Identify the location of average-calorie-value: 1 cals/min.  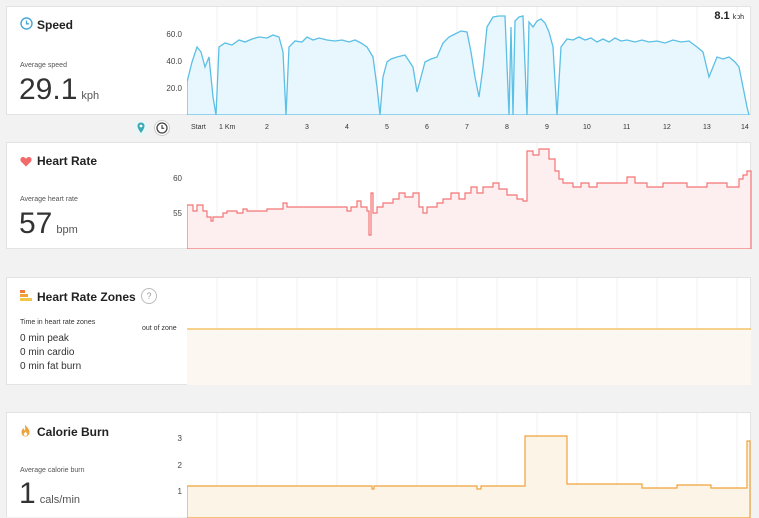
(49, 494).